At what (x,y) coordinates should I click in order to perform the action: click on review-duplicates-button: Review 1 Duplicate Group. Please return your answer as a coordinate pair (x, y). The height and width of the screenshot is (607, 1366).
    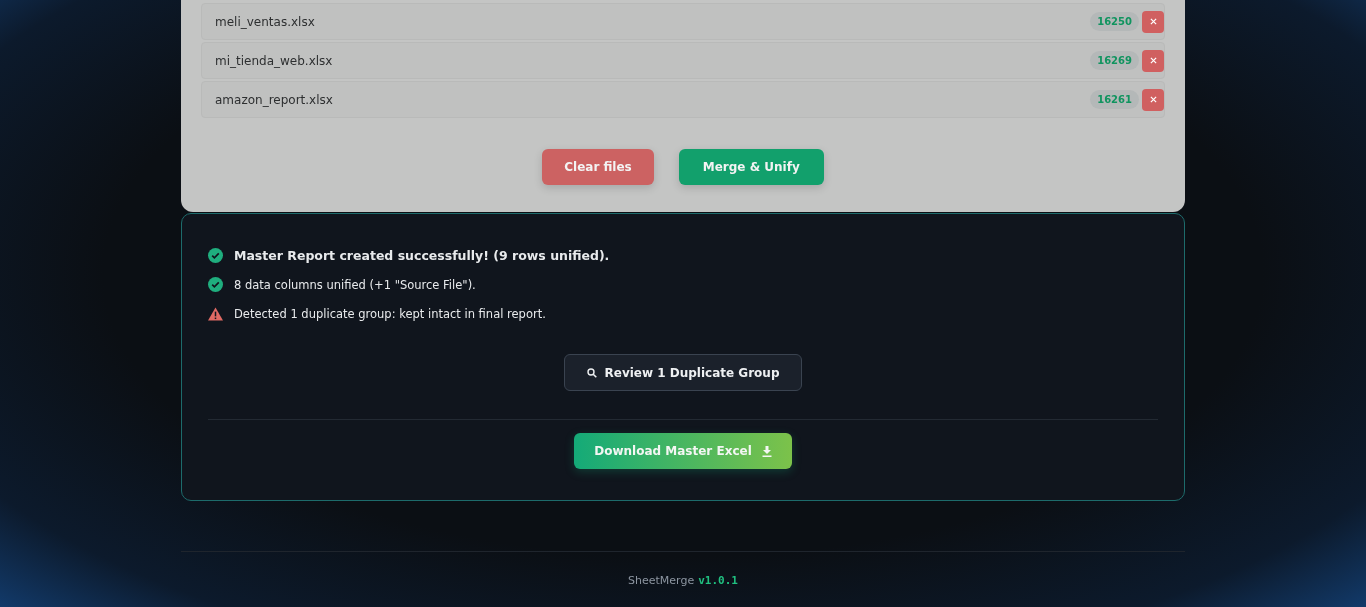
    Looking at the image, I should click on (683, 372).